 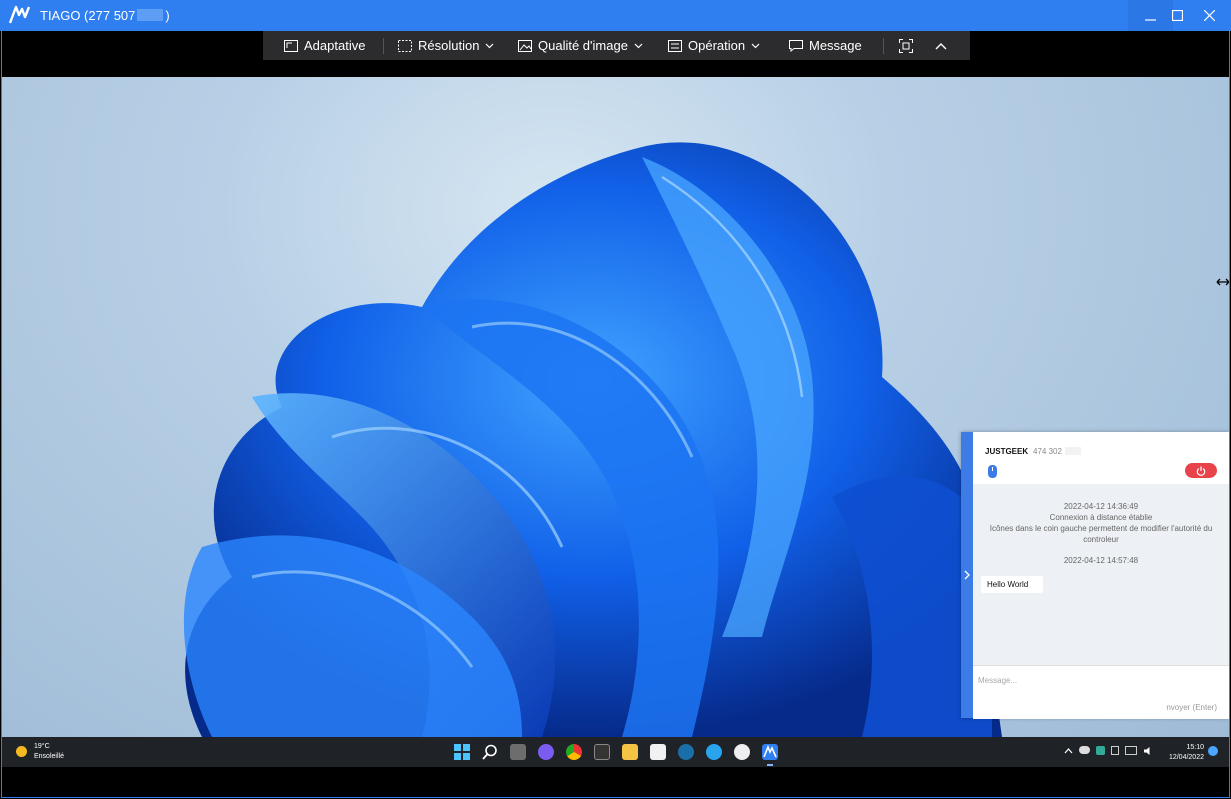 I want to click on task-view-icon, so click(x=518, y=752).